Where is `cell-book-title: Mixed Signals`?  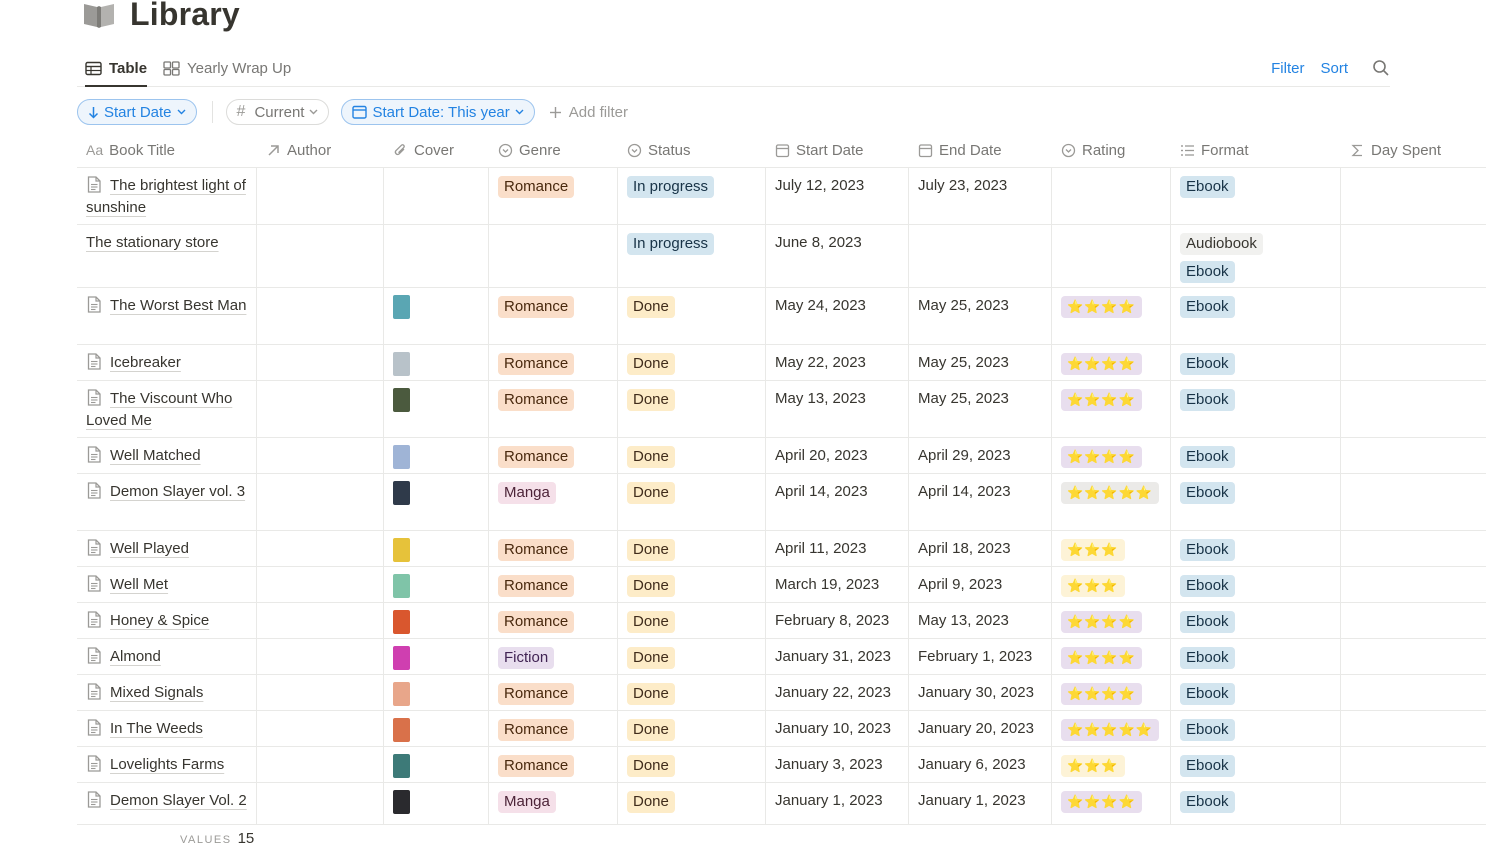 cell-book-title: Mixed Signals is located at coordinates (167, 692).